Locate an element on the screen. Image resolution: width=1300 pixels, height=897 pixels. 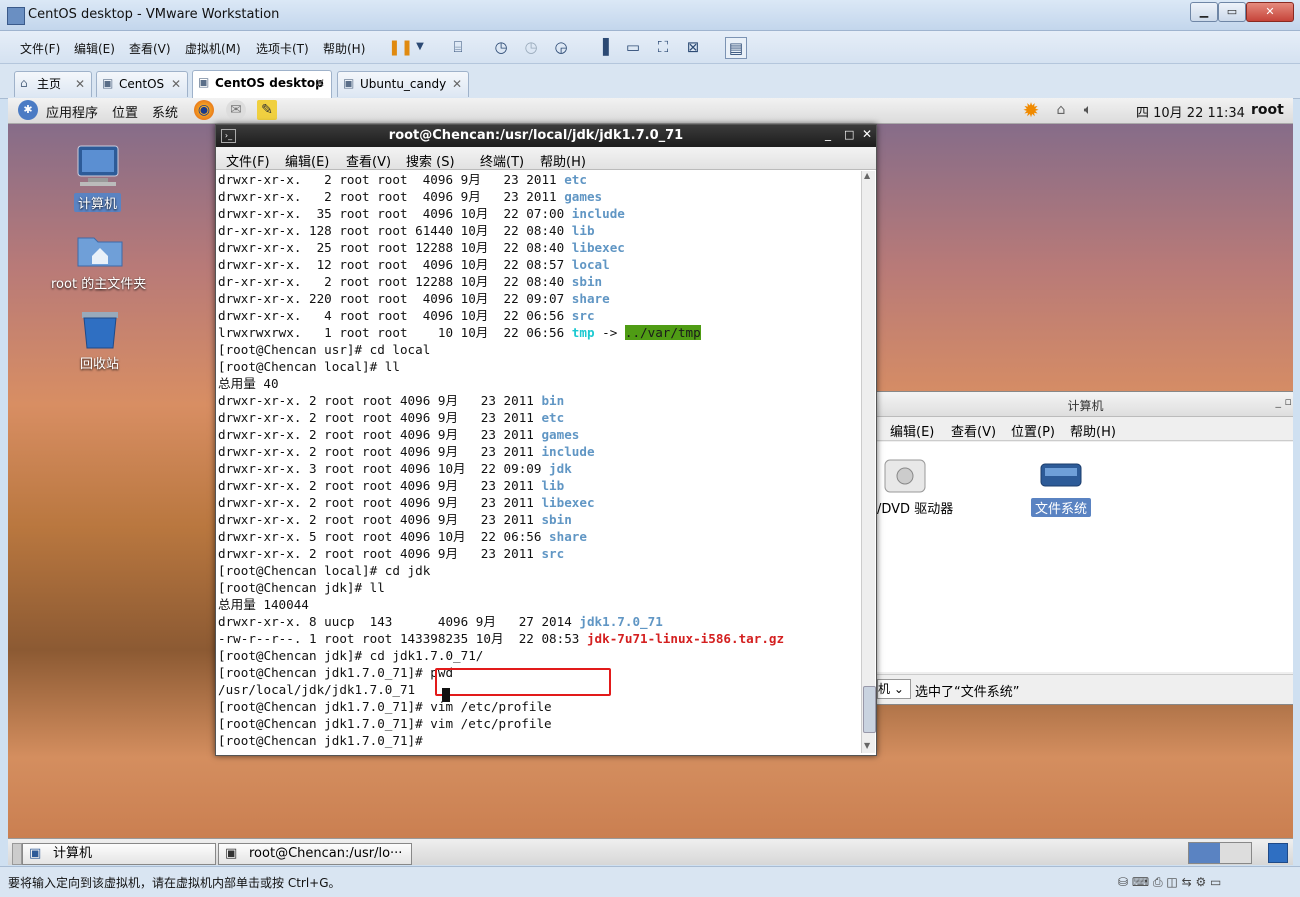
file-manager-titlebar: 计算机 _ ▫ is located at coordinates (1085, 404).